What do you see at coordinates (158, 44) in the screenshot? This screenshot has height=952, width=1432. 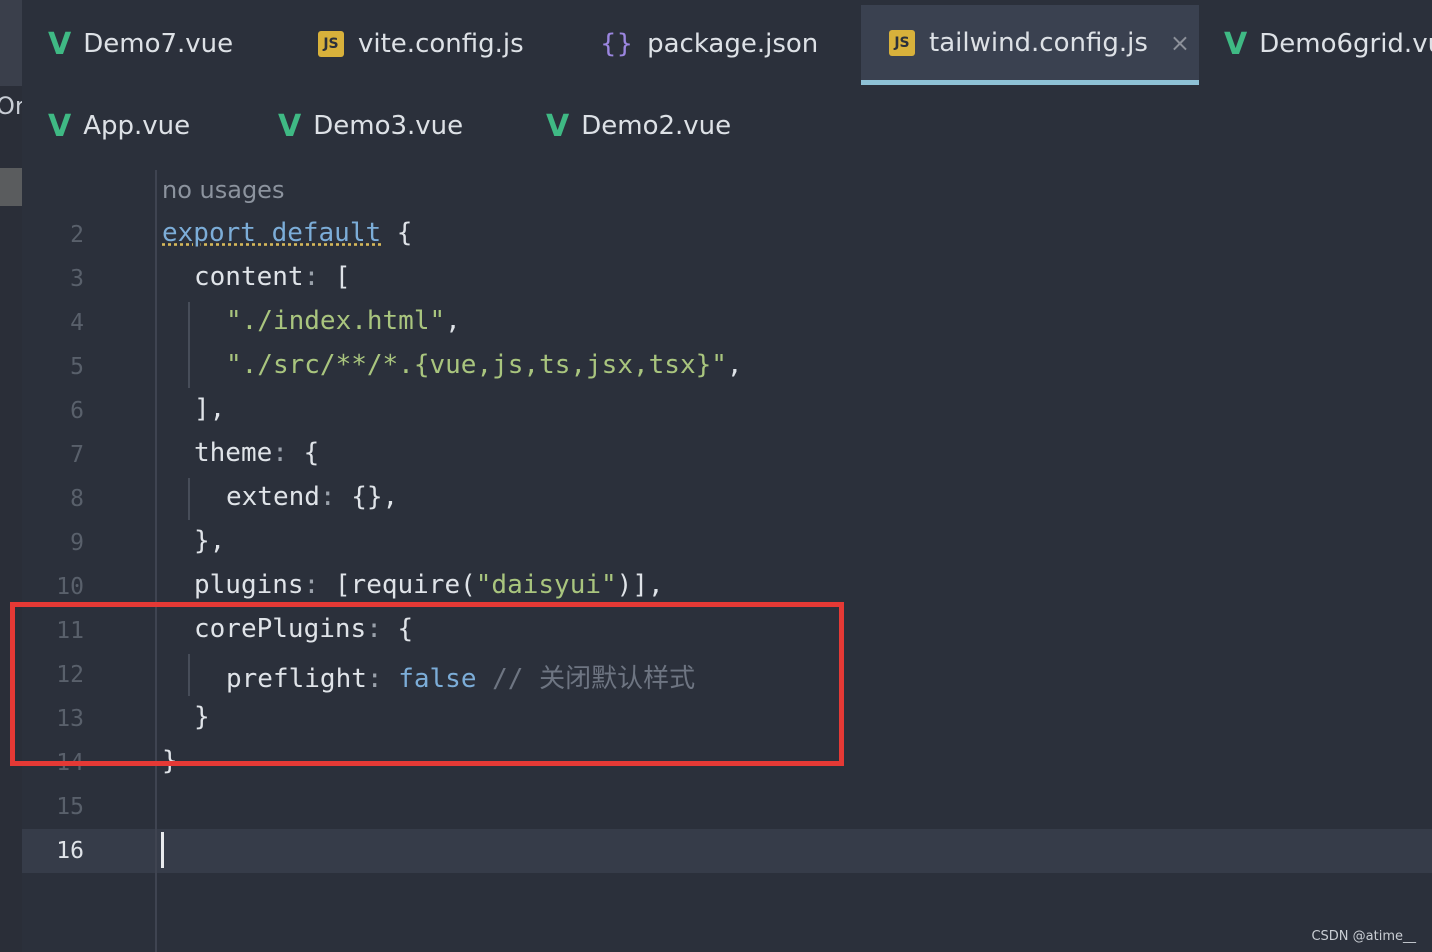 I see `tab-label: Demo7.vue` at bounding box center [158, 44].